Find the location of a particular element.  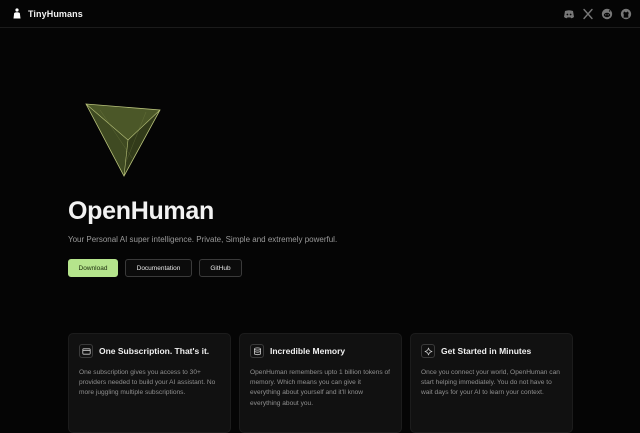

feature-card-title: Get Started in Minutes is located at coordinates (486, 351).